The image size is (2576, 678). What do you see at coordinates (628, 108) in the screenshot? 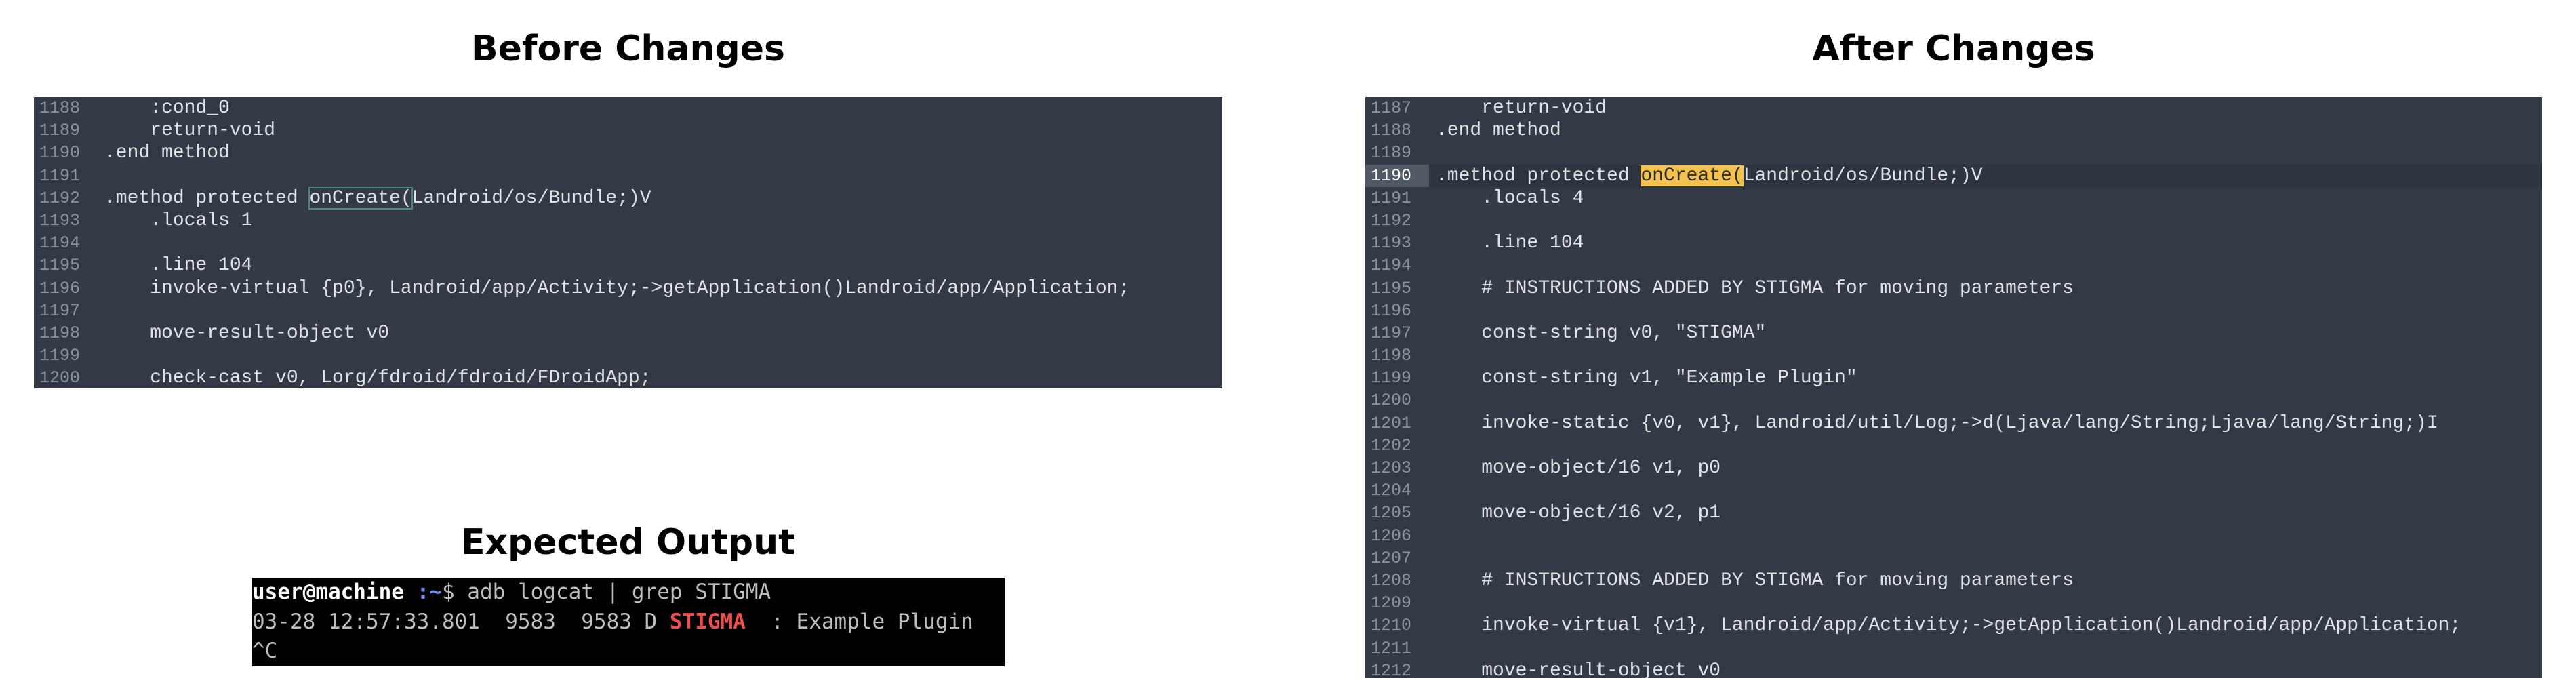
I see `code-line: 1188 :cond_0` at bounding box center [628, 108].